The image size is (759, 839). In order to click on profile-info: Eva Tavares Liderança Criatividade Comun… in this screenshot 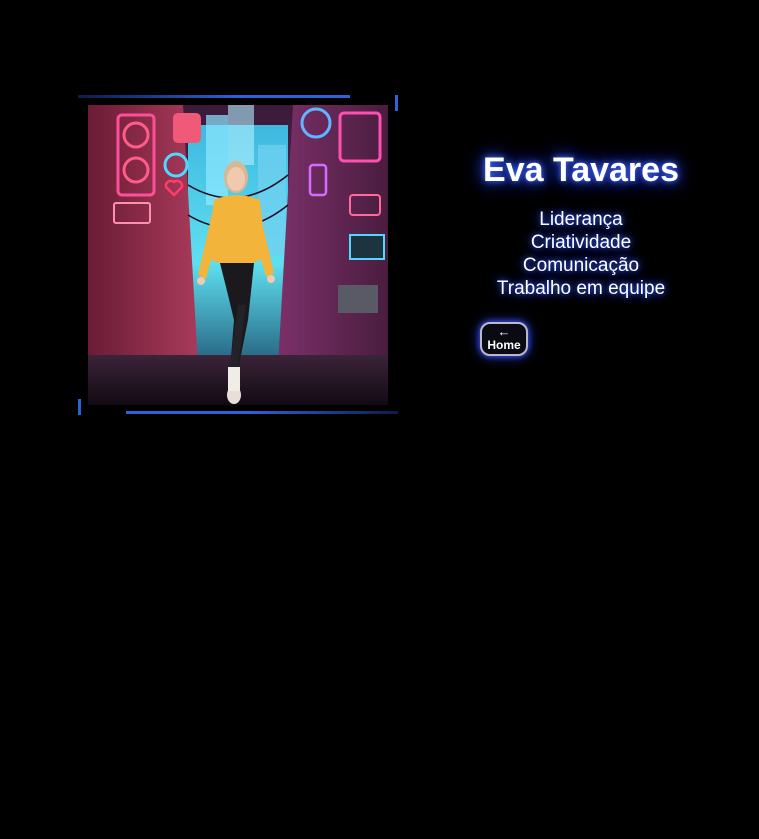, I will do `click(581, 224)`.